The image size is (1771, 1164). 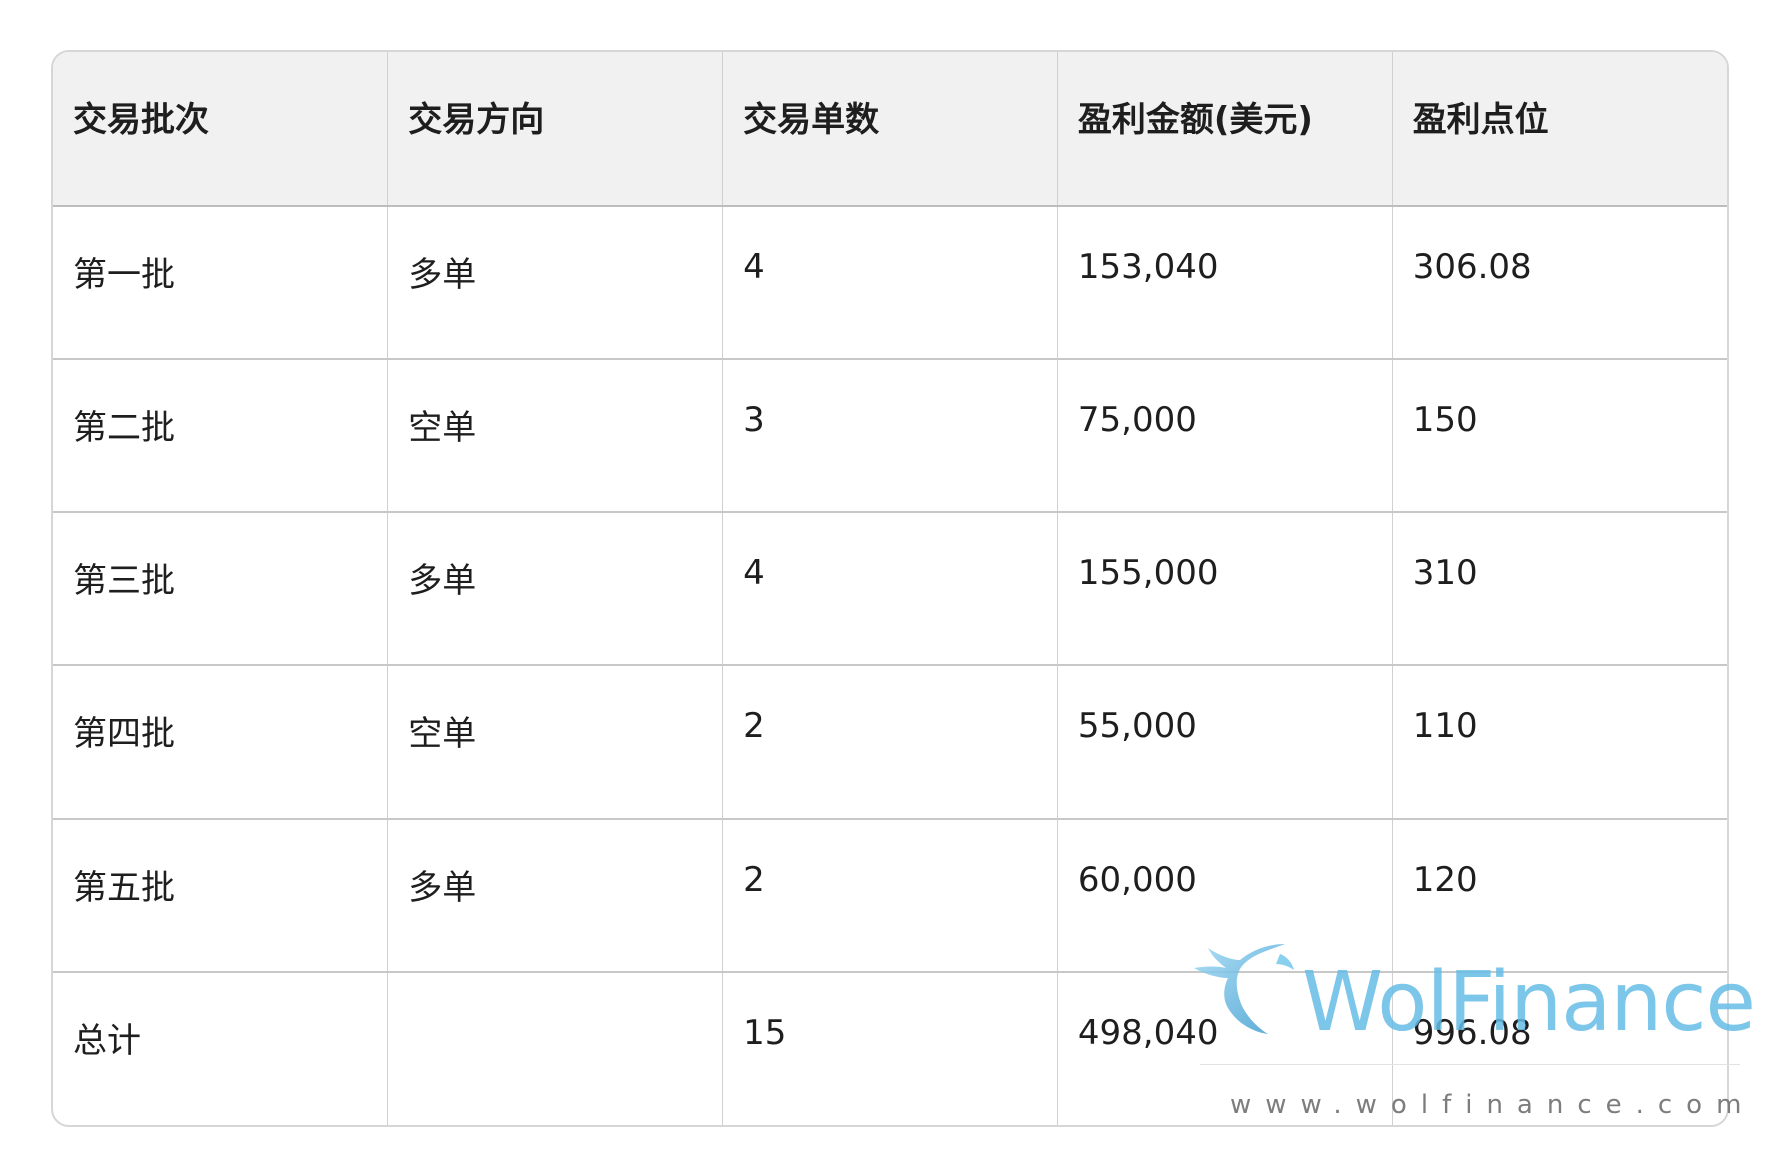 What do you see at coordinates (1559, 129) in the screenshot?
I see `header-profit-points: 盈利点位` at bounding box center [1559, 129].